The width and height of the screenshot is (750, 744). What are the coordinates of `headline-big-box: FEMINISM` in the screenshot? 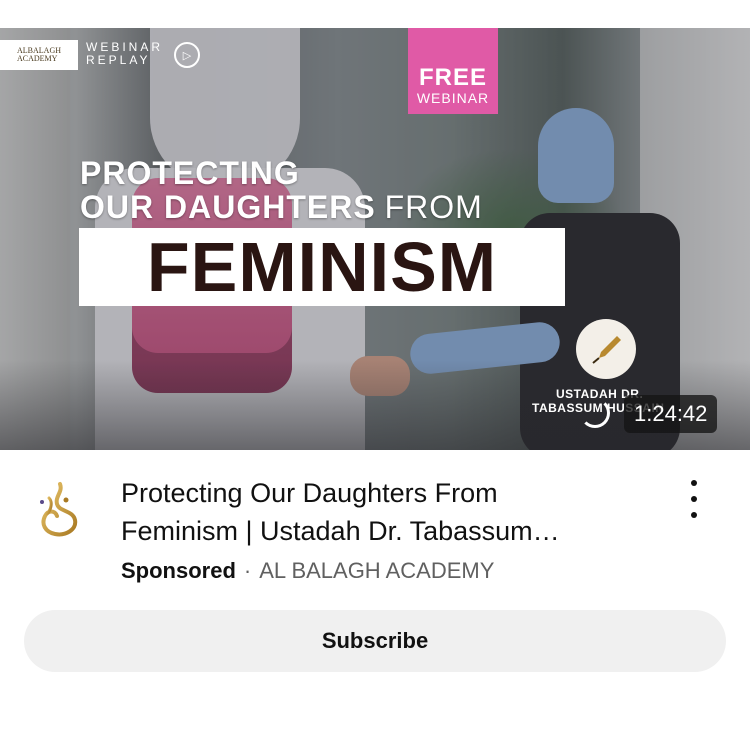 It's located at (322, 267).